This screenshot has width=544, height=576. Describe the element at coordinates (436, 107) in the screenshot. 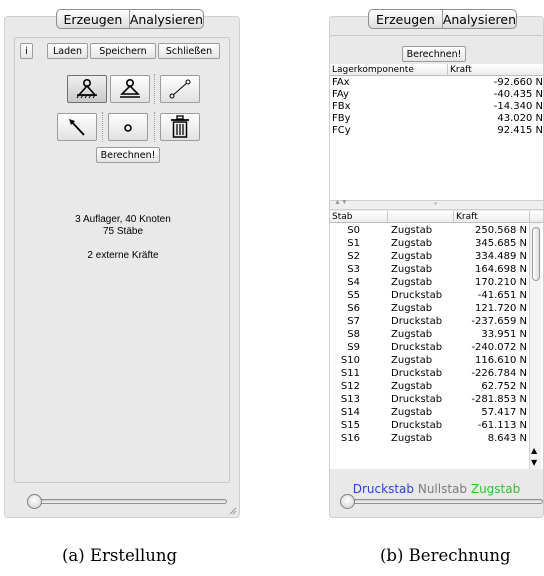

I see `table-row: FBx -14.340 N` at that location.